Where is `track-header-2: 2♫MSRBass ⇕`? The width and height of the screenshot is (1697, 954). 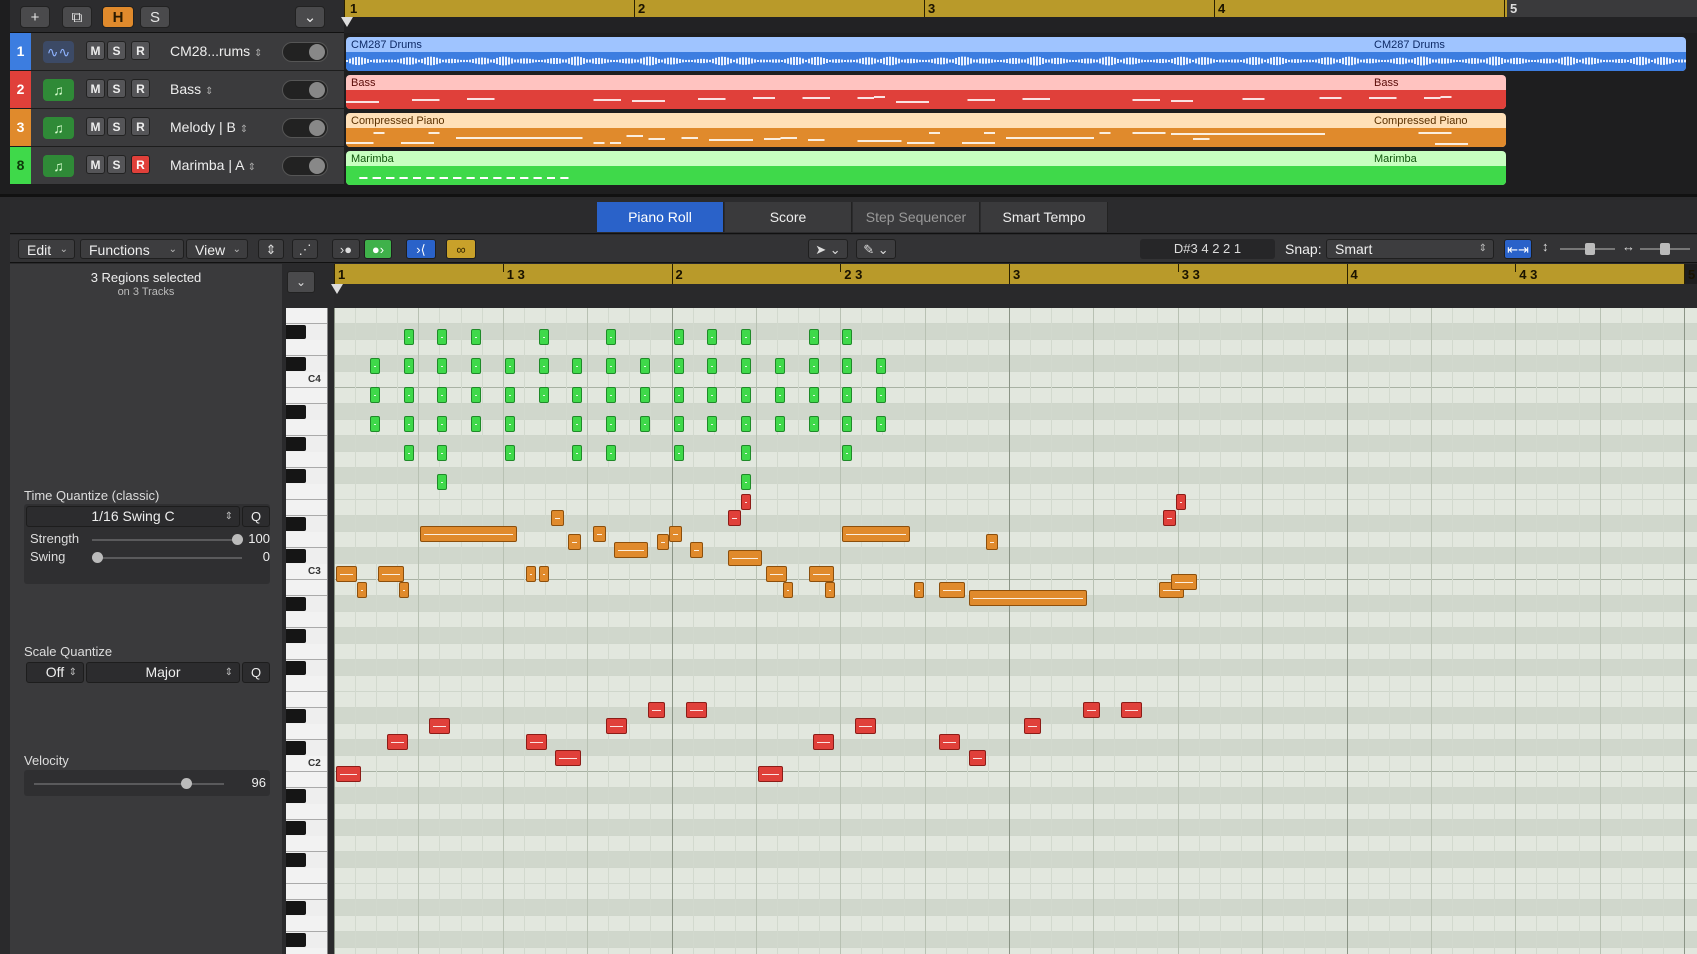 track-header-2: 2♫MSRBass ⇕ is located at coordinates (177, 90).